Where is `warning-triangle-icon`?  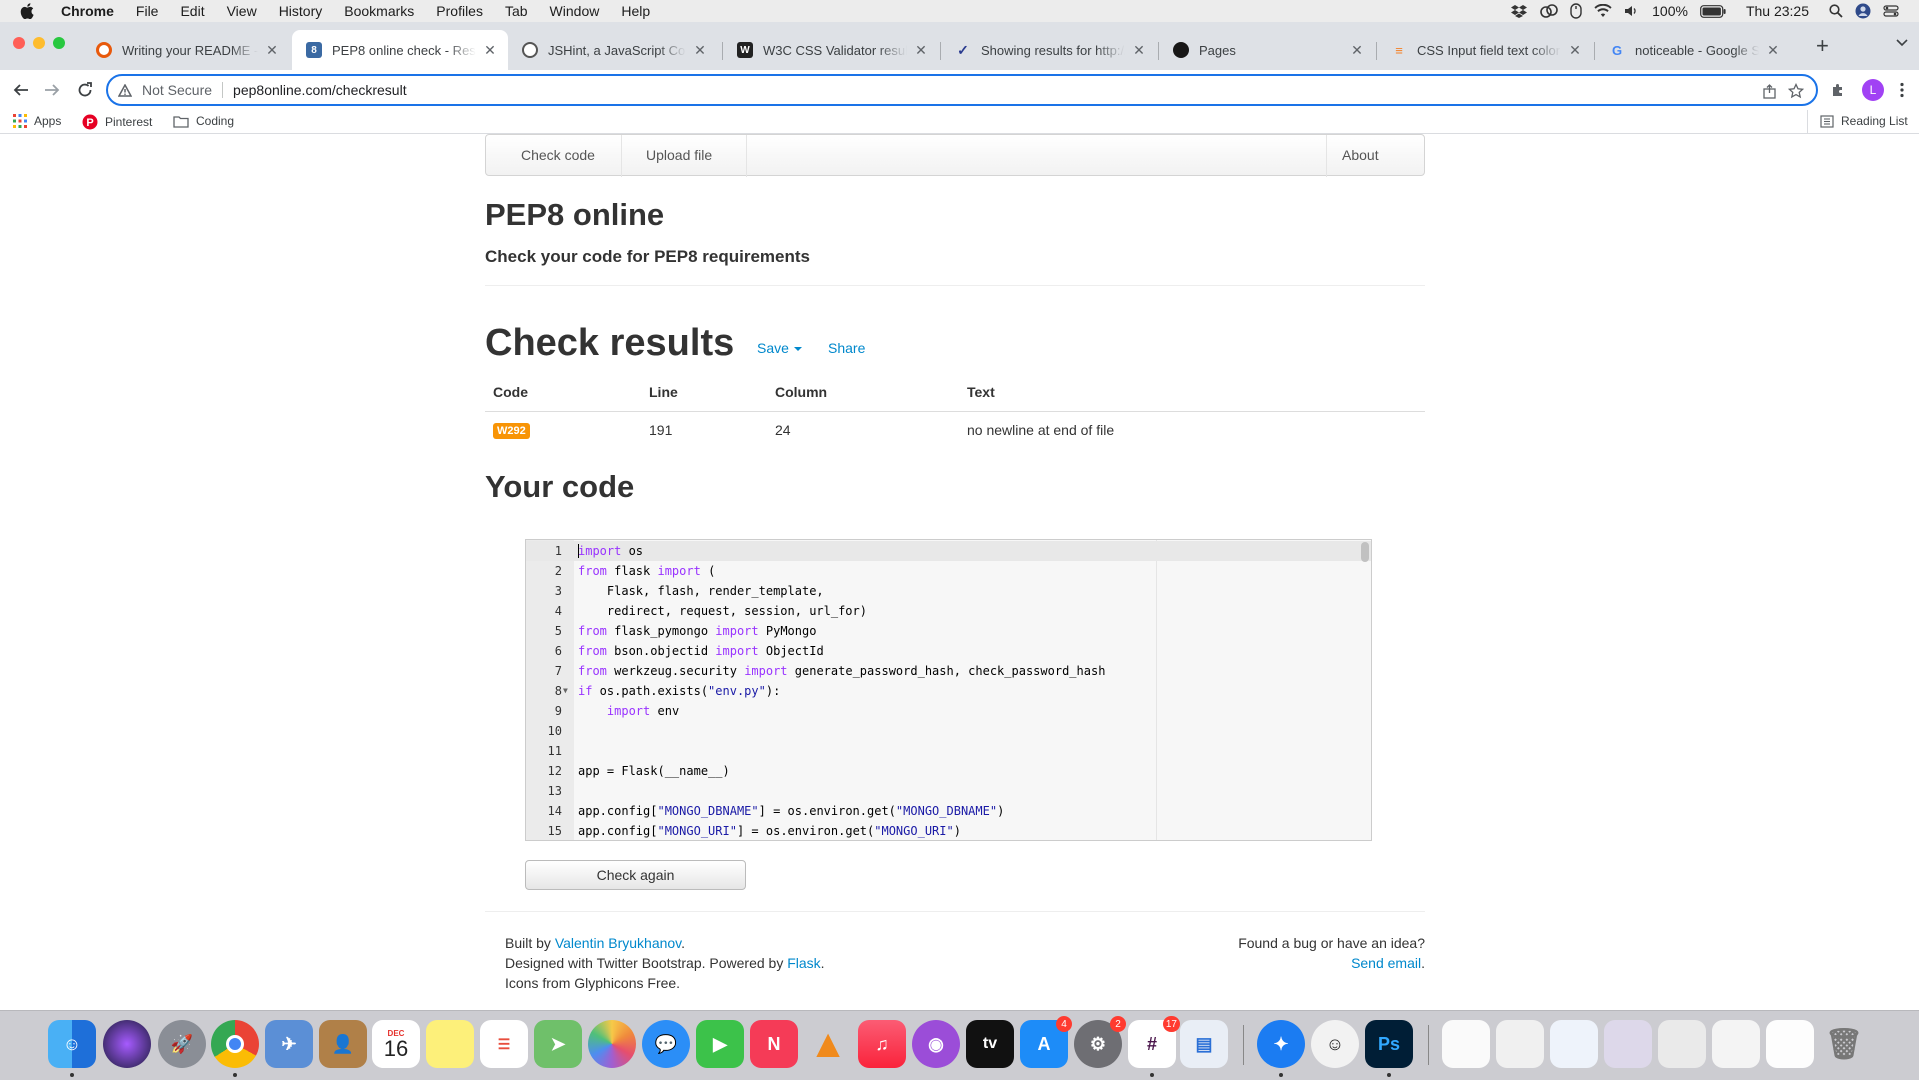 warning-triangle-icon is located at coordinates (125, 90).